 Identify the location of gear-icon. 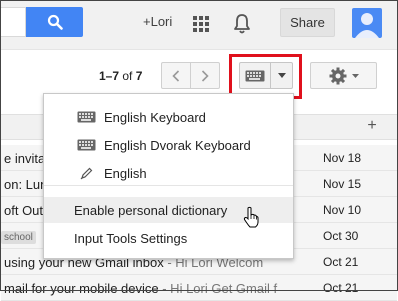
(337, 75).